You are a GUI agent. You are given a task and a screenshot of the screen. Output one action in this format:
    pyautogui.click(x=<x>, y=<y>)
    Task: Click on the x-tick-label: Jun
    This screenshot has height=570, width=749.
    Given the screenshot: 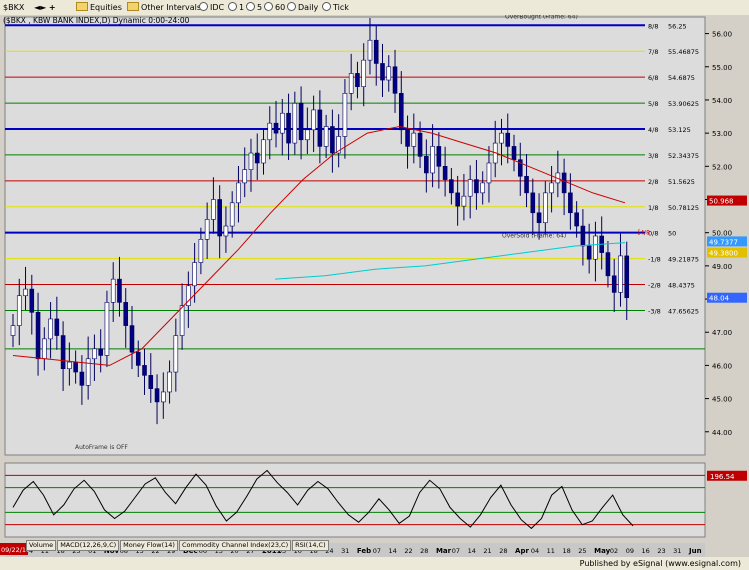 What is the action you would take?
    pyautogui.click(x=695, y=551)
    